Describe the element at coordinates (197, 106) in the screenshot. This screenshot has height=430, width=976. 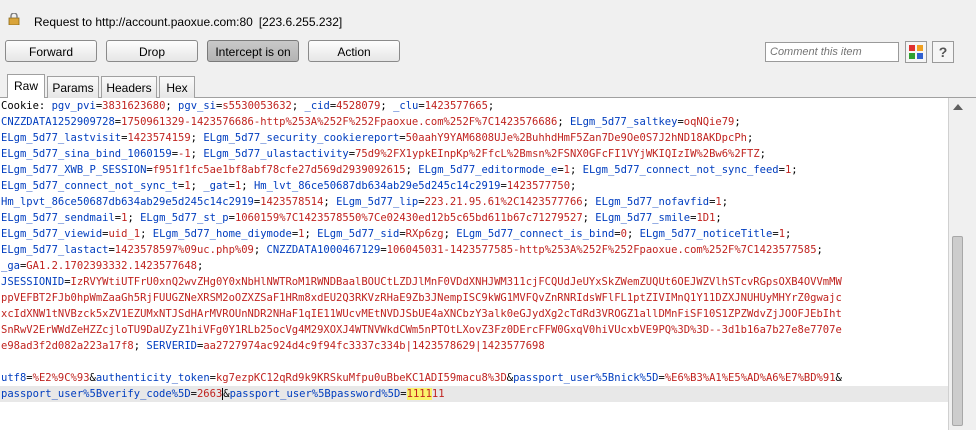
I see `param-name: pgv_si` at that location.